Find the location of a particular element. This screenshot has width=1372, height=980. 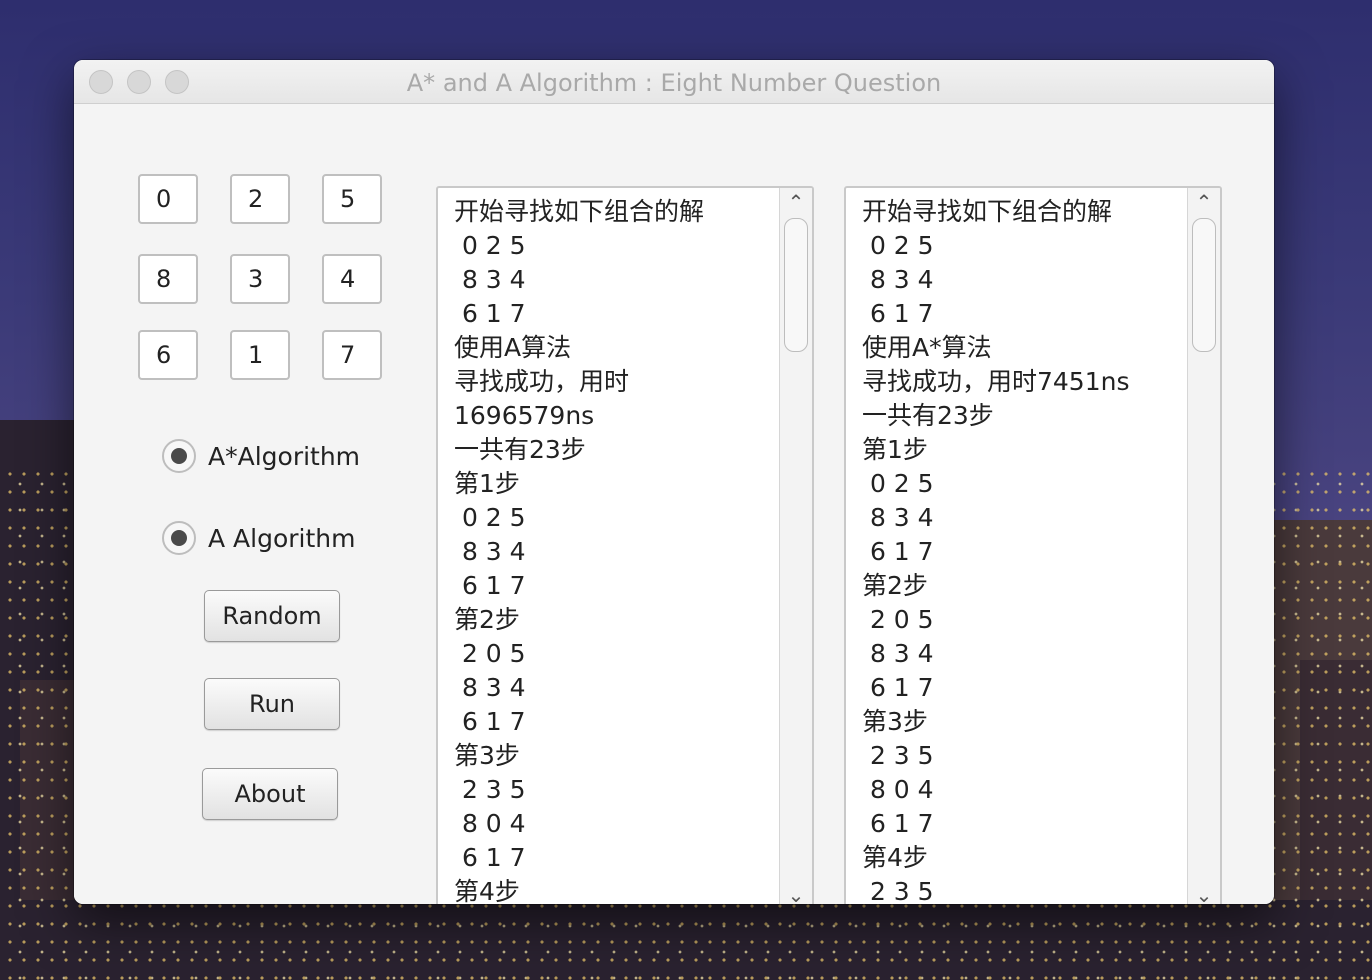

a-star-algorithm-label: A*Algorithm is located at coordinates (284, 456).